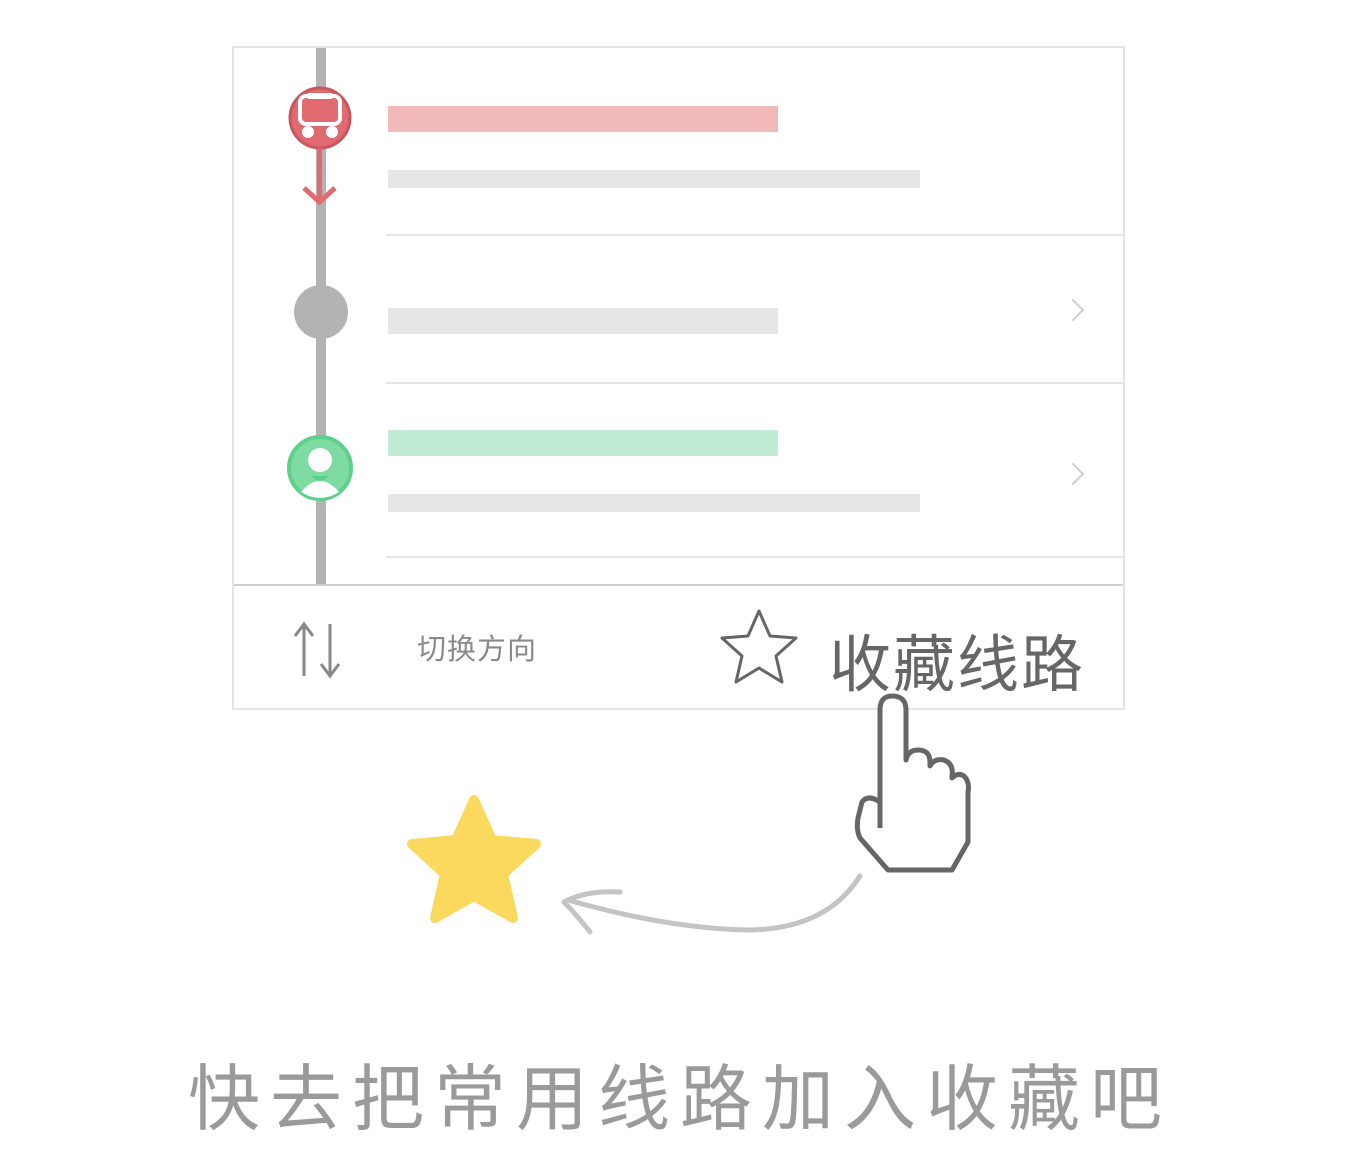  Describe the element at coordinates (712, 904) in the screenshot. I see `curved-arrow-icon` at that location.